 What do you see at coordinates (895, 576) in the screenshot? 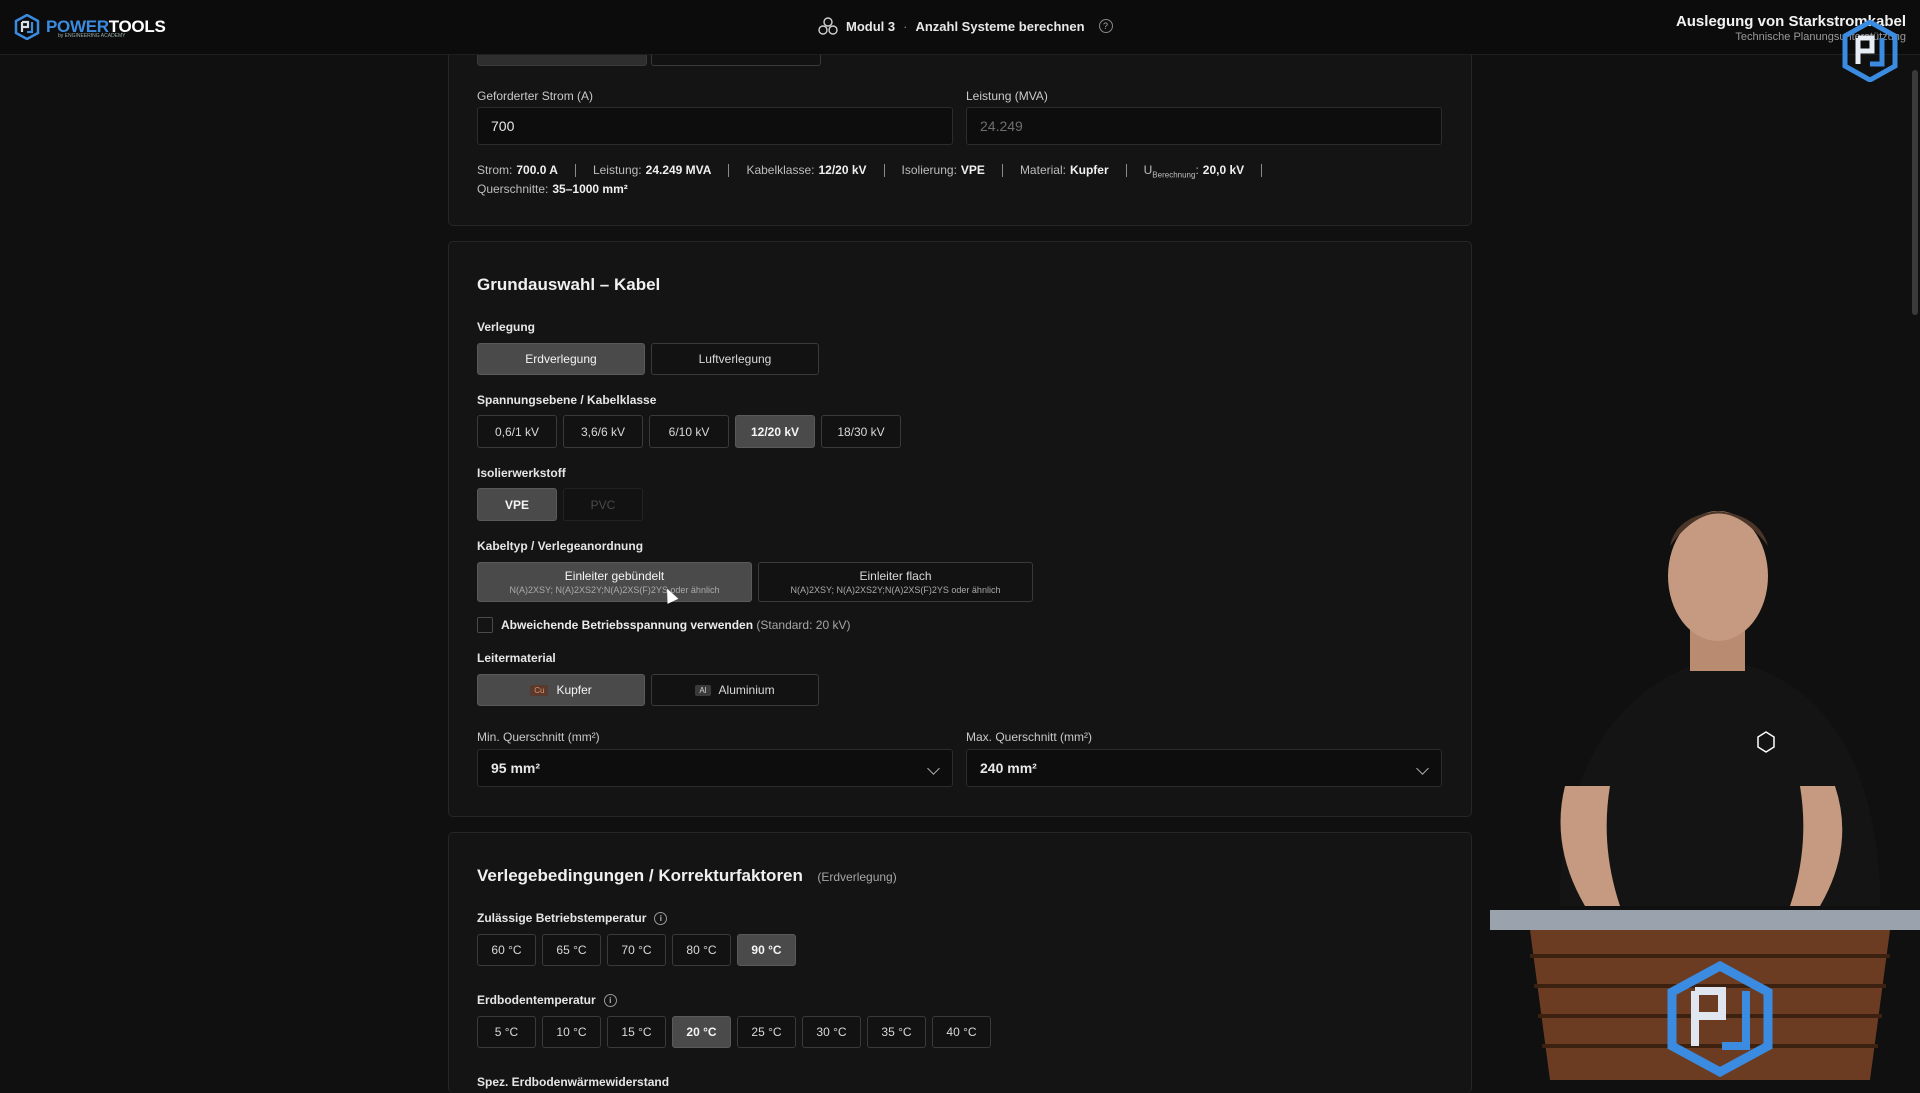
I see `kabeltyp-flach-title: Einleiter flach` at bounding box center [895, 576].